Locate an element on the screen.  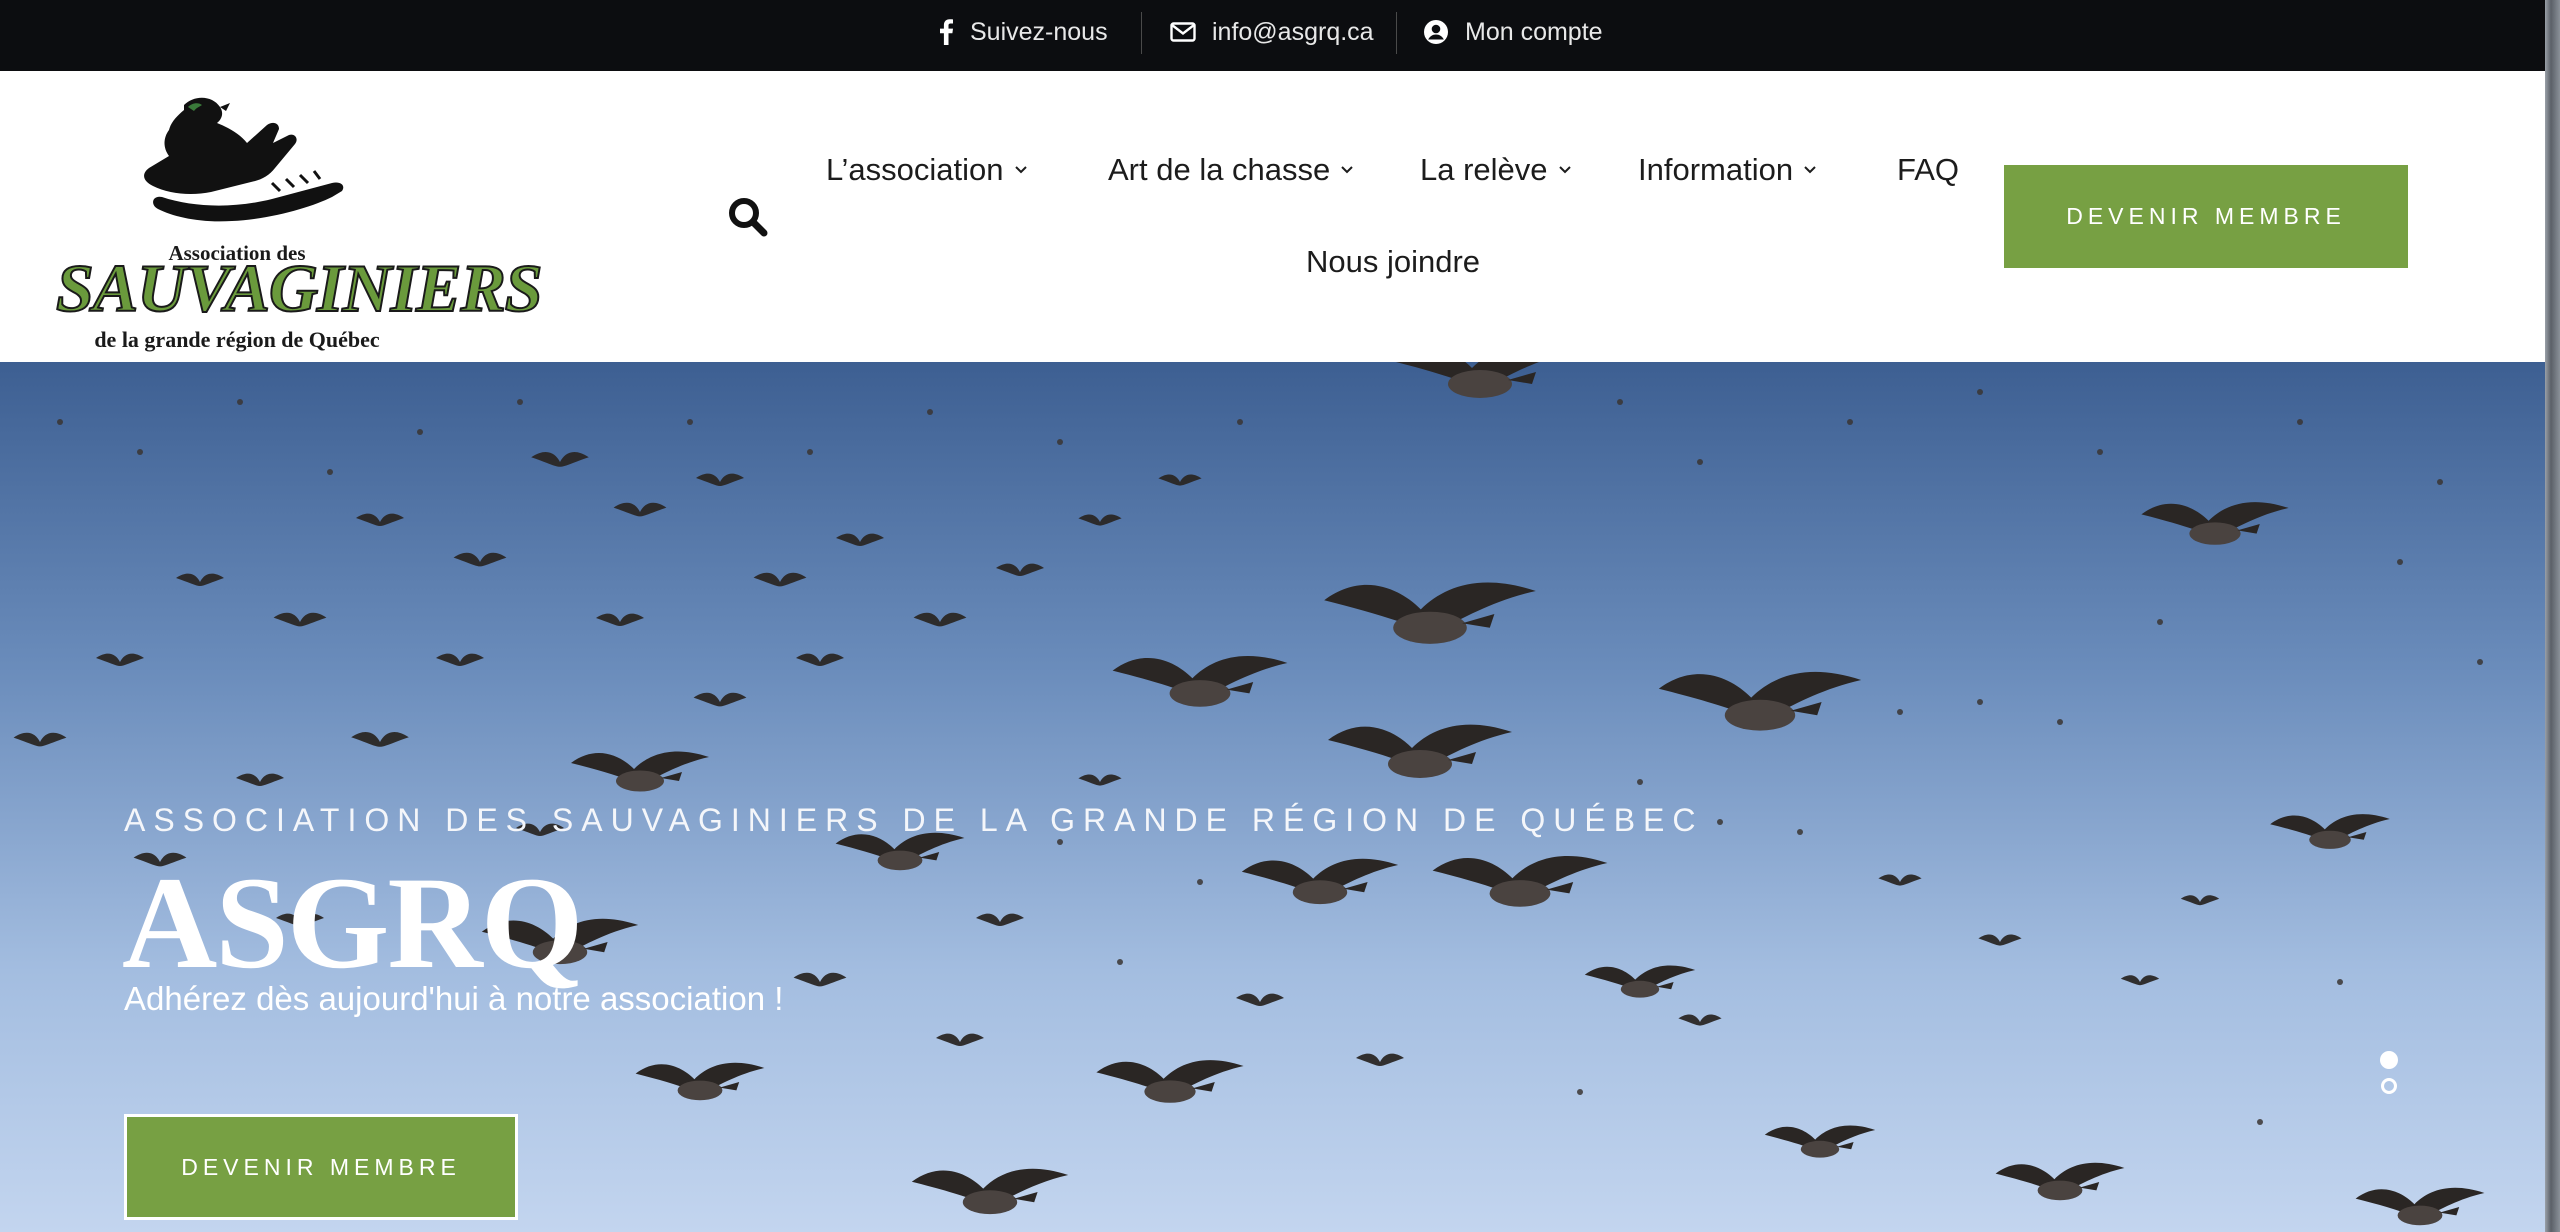
become-member-button: DEVENIR MEMBRE is located at coordinates (2206, 216).